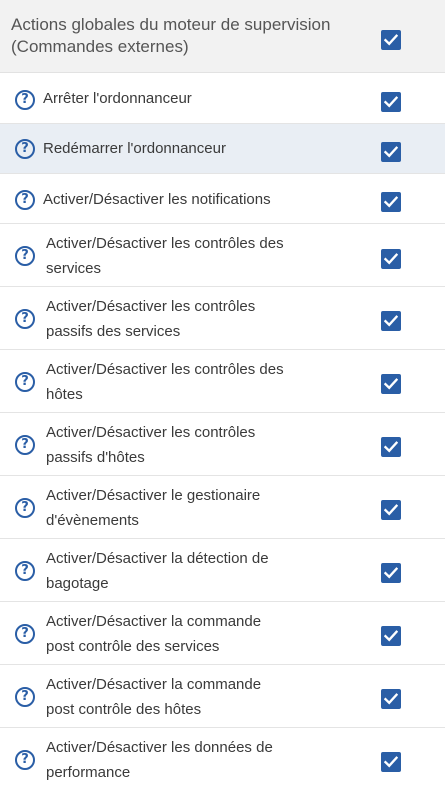 The width and height of the screenshot is (445, 788). I want to click on permission-row: ? Activer/Désactiver les notifications, so click(222, 199).